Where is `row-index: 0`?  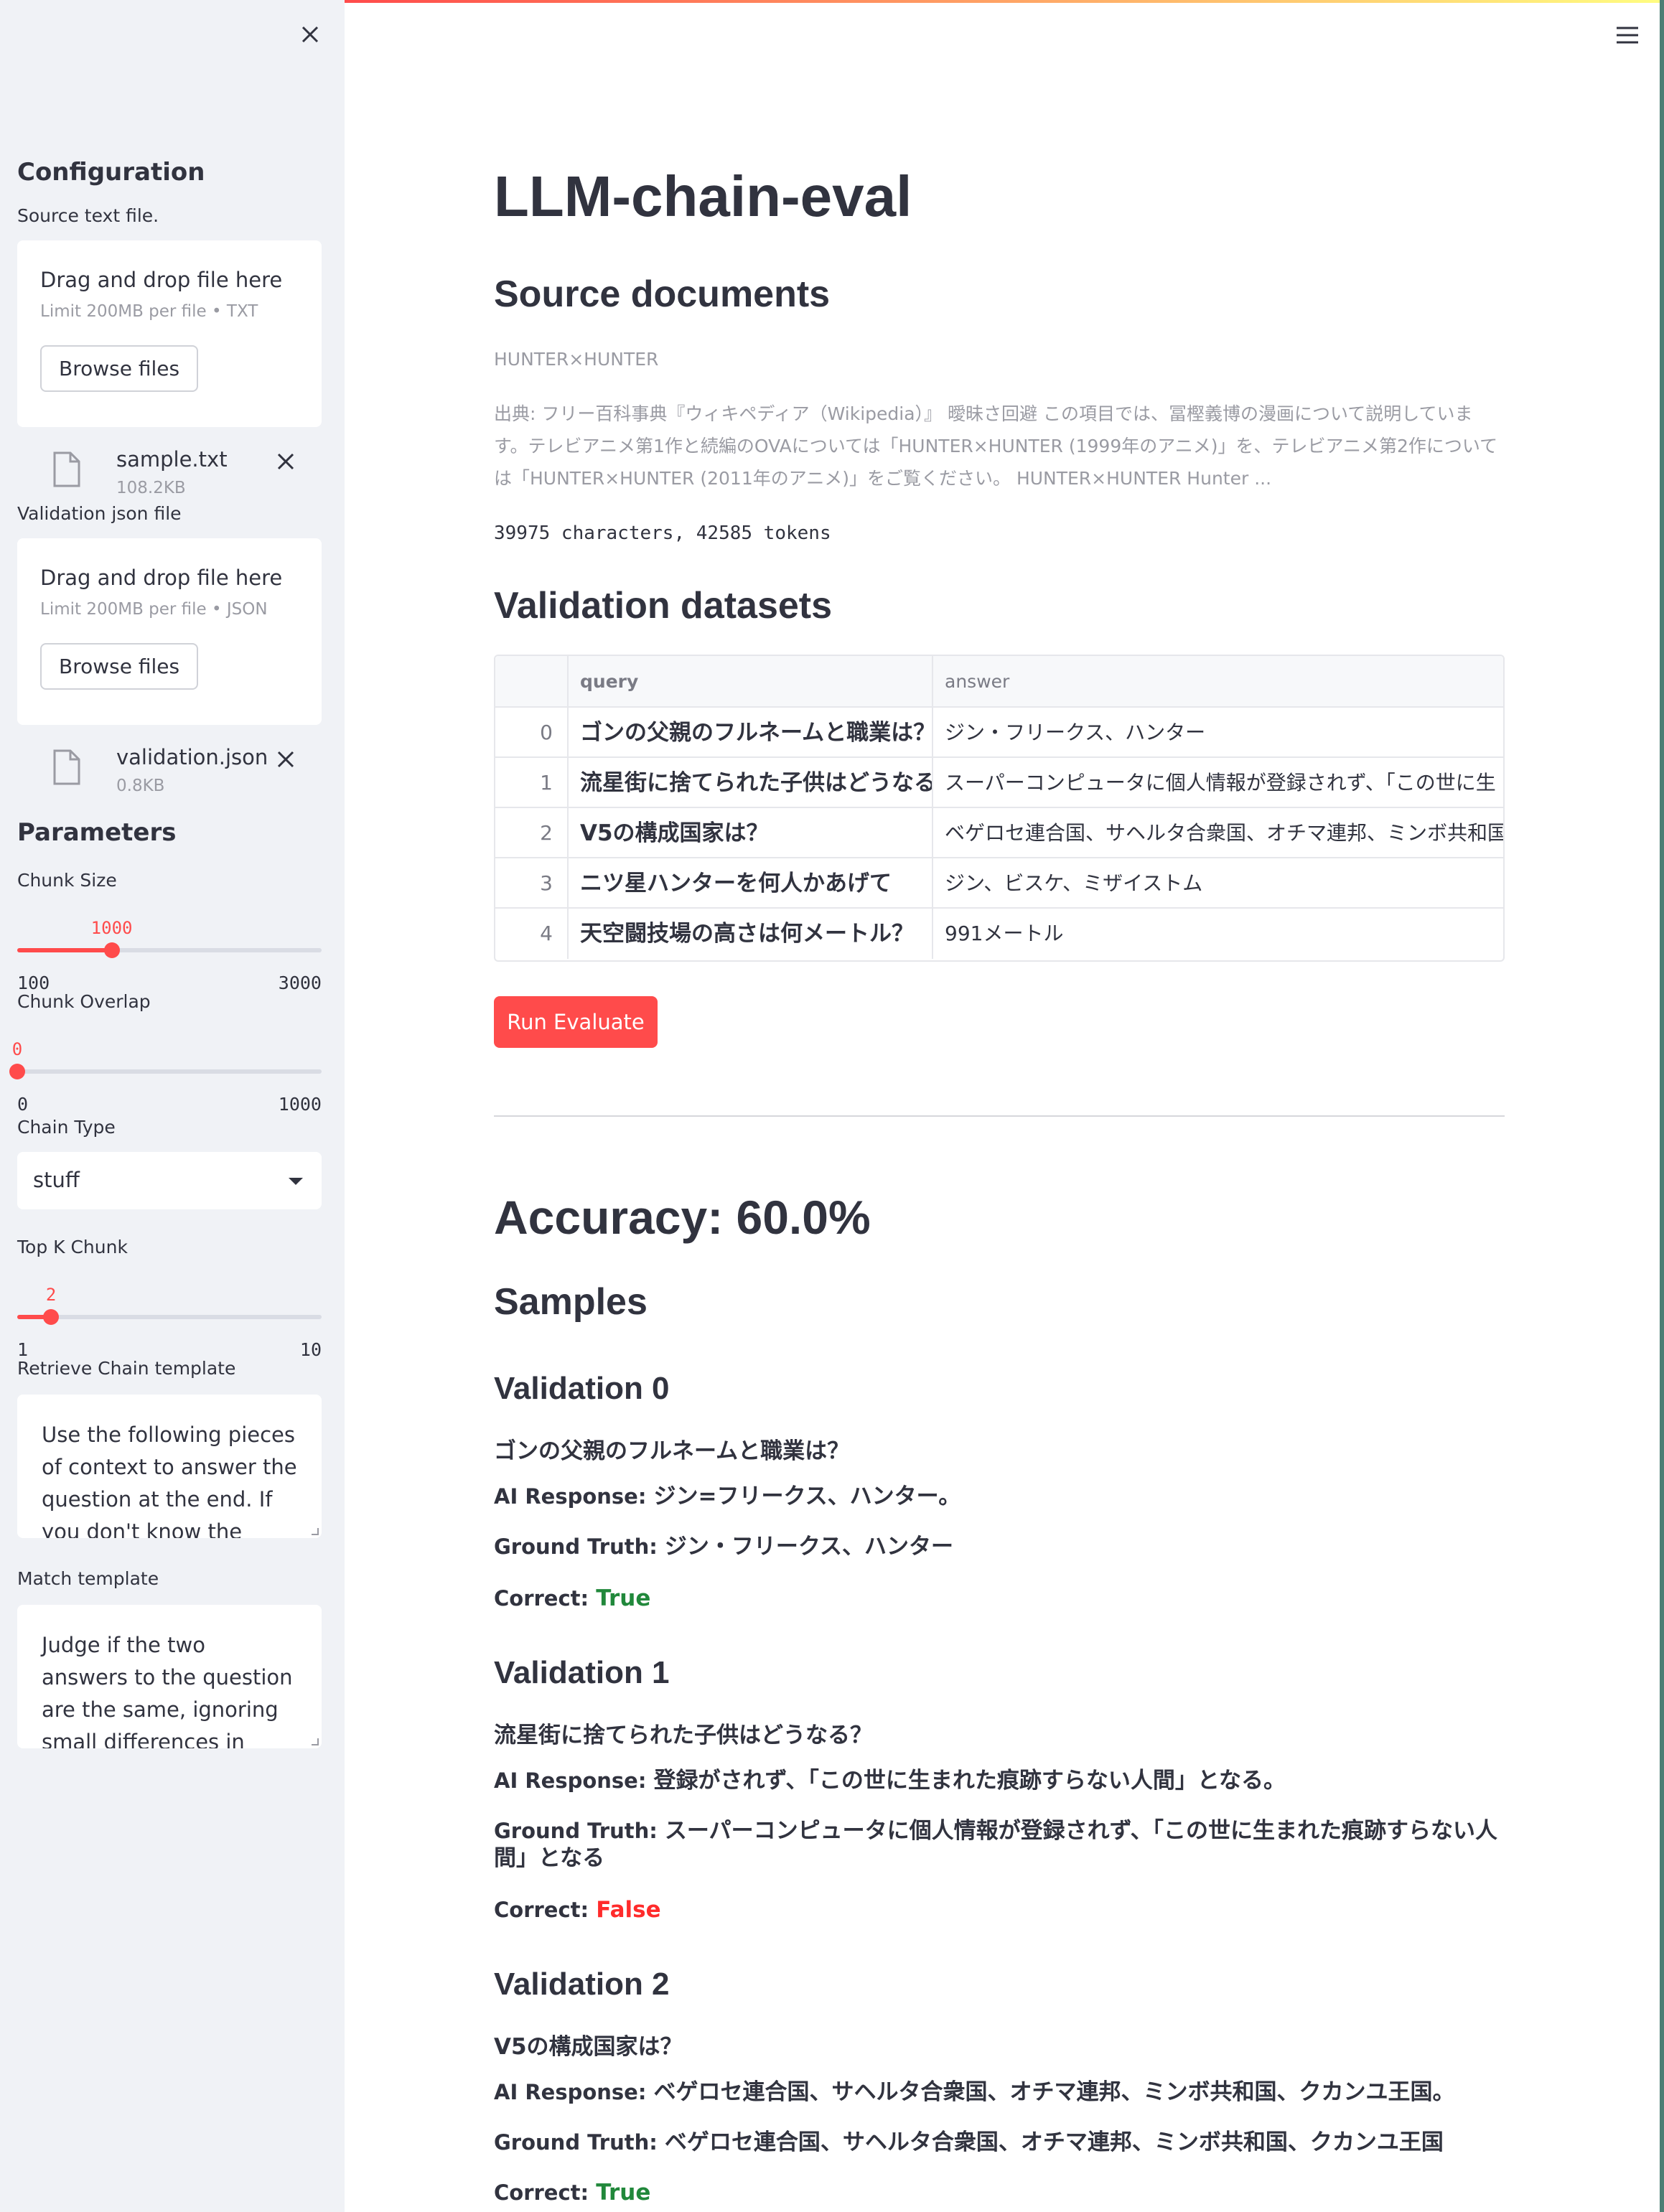 row-index: 0 is located at coordinates (532, 732).